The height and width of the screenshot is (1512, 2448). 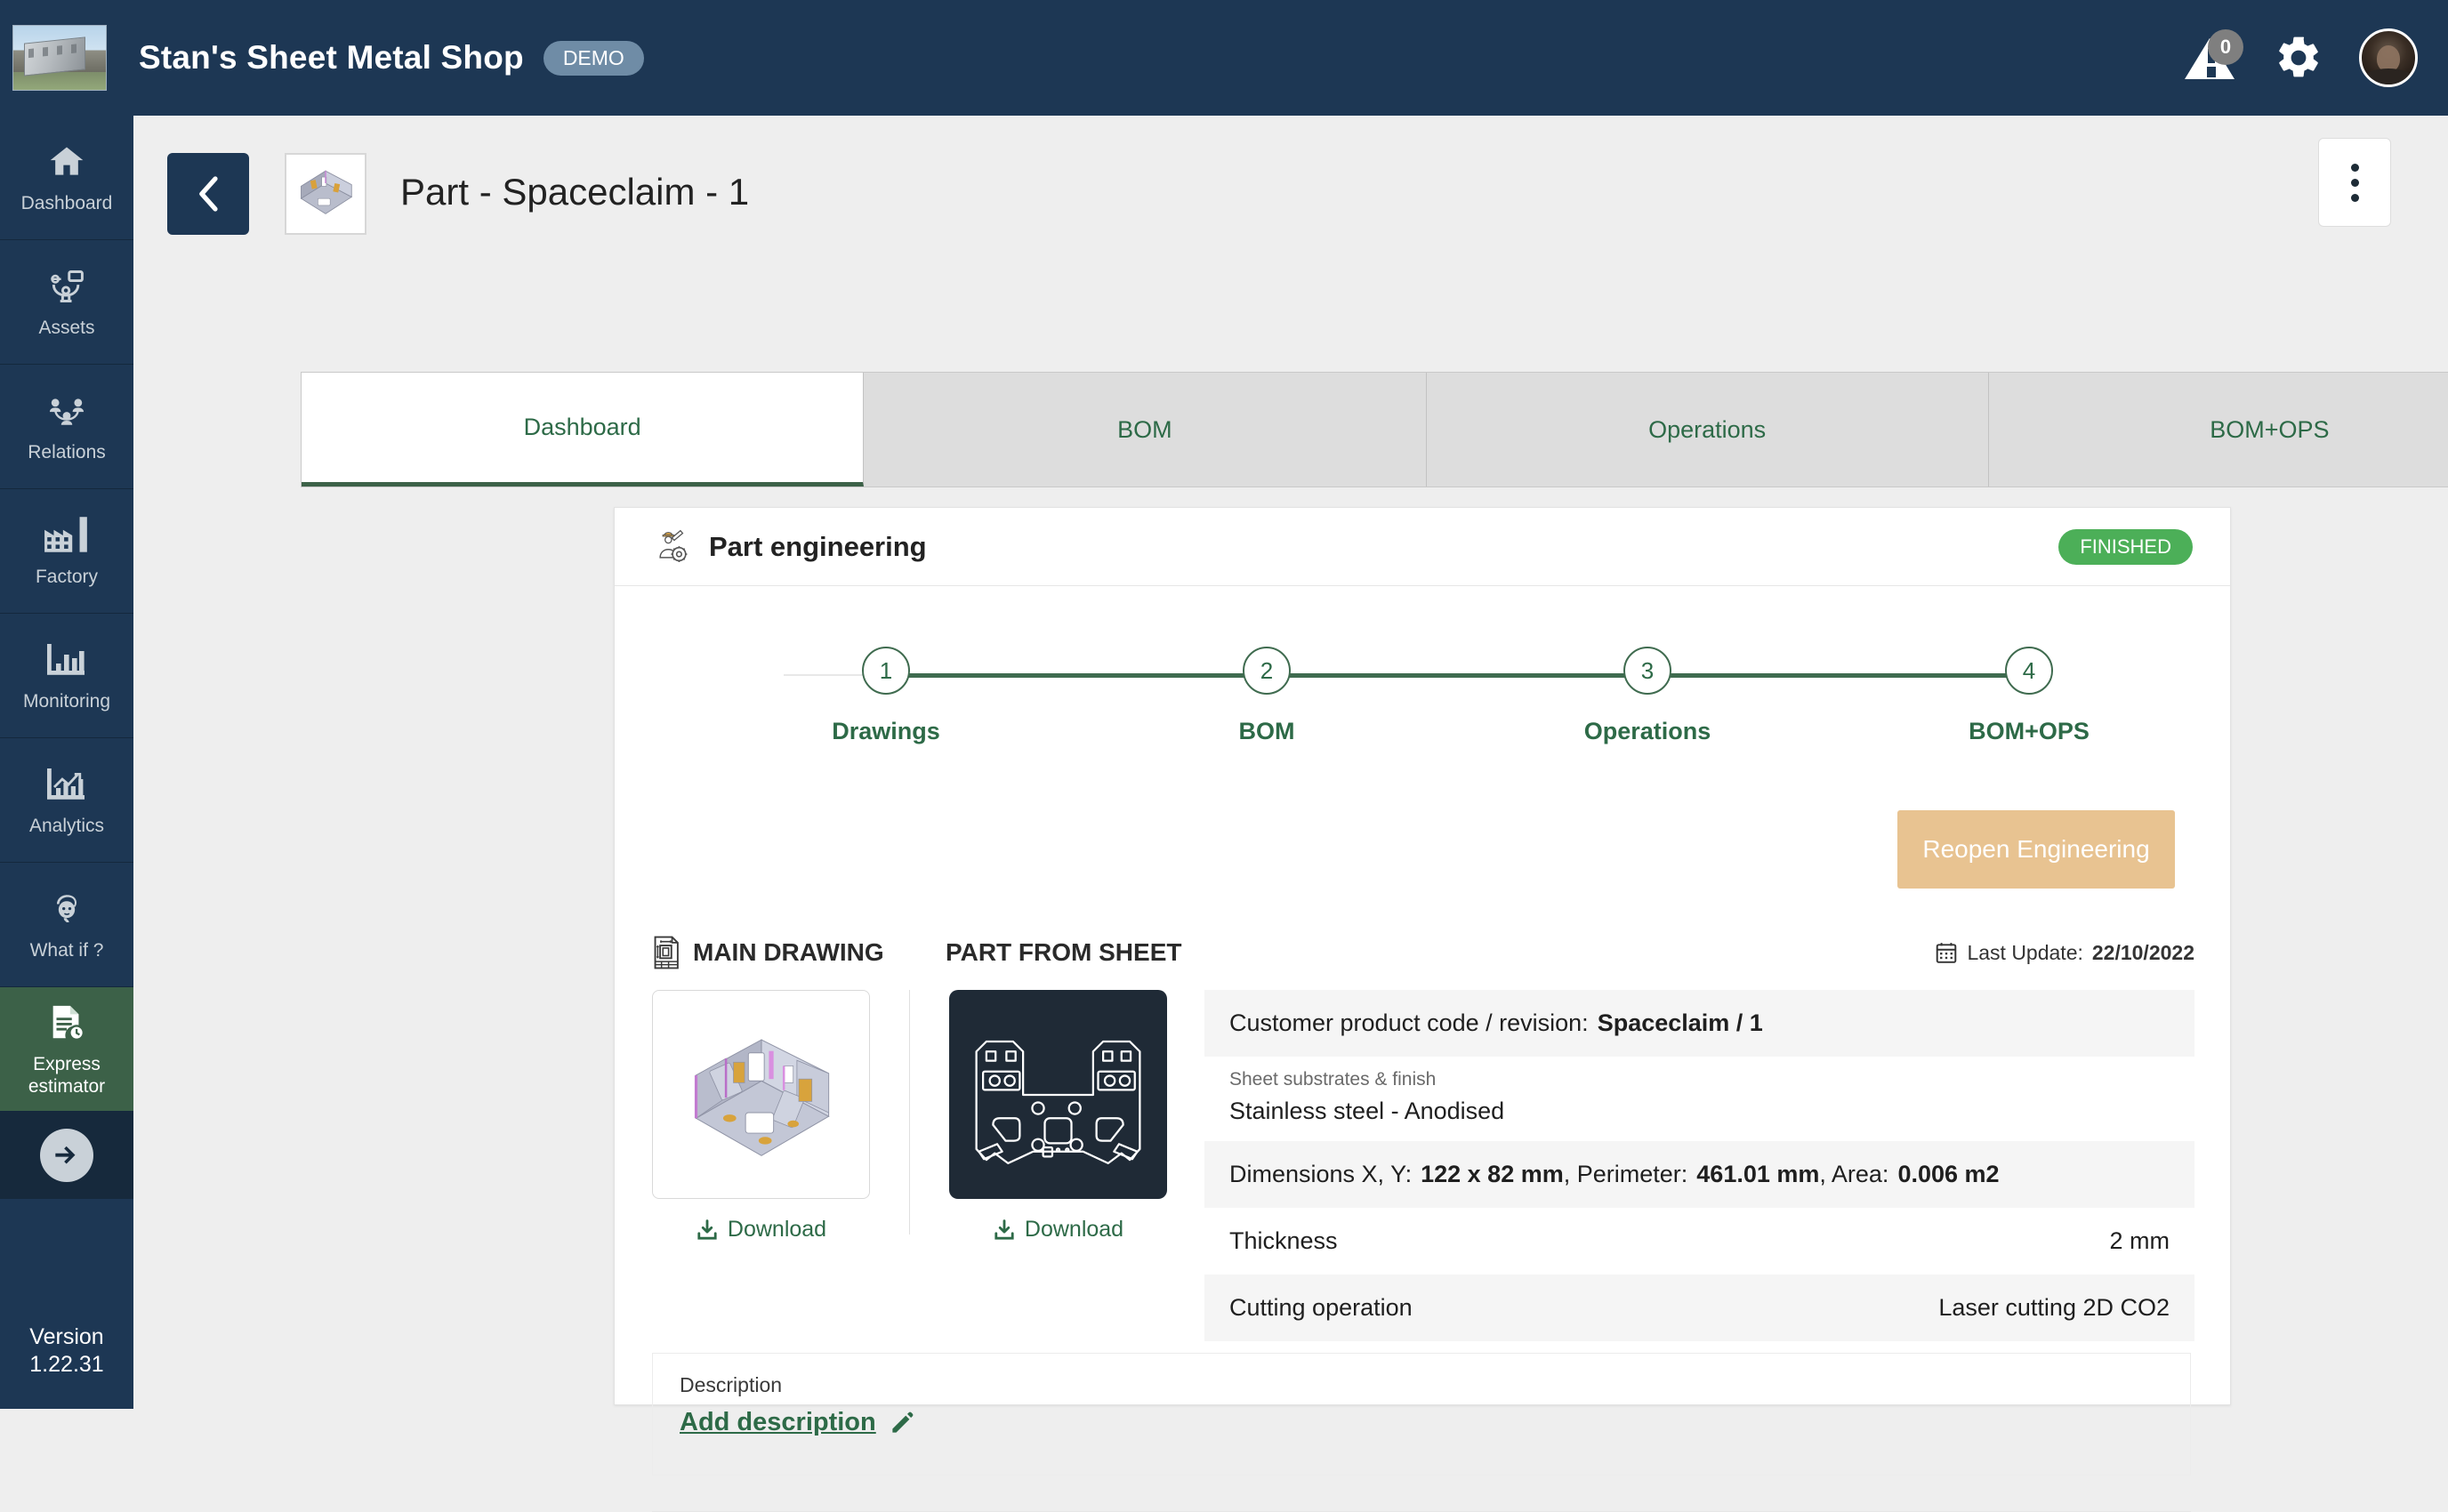 What do you see at coordinates (66, 162) in the screenshot?
I see `home-icon` at bounding box center [66, 162].